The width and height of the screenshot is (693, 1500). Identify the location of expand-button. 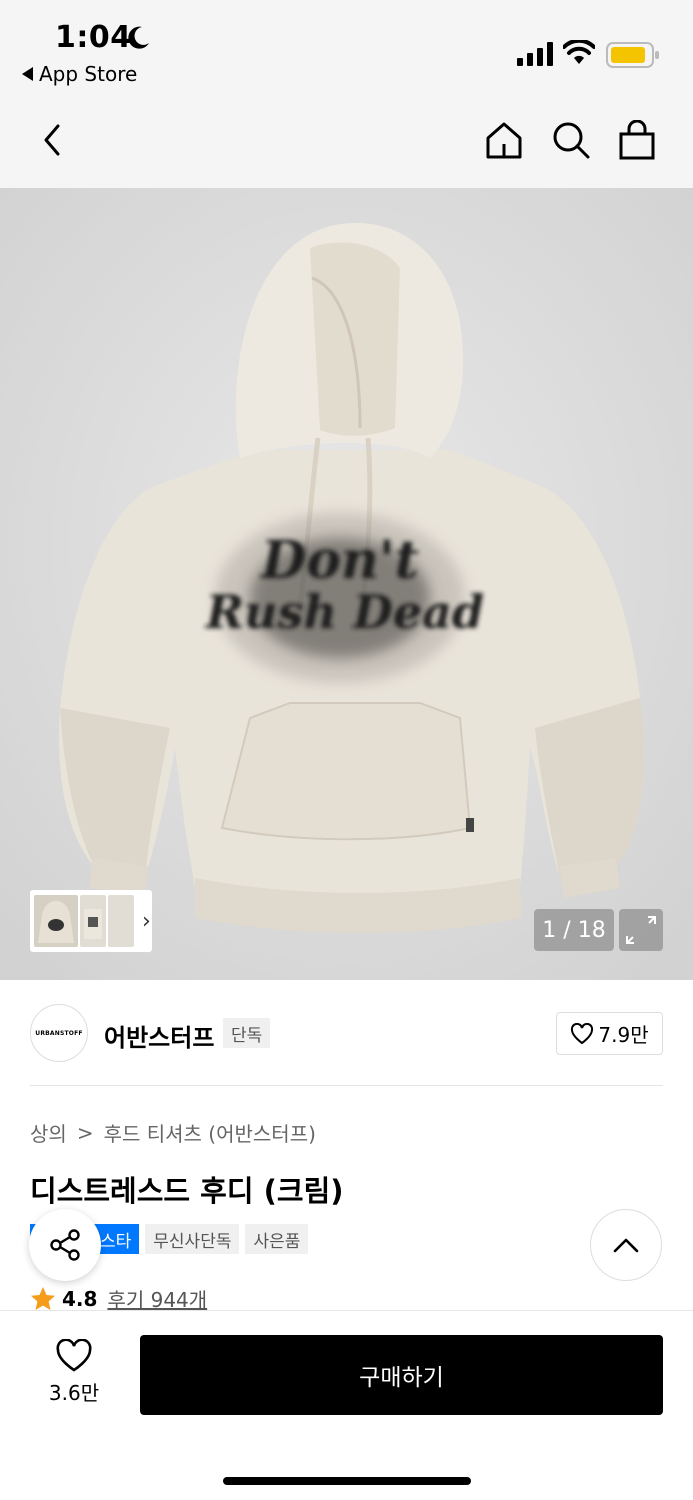
(641, 930).